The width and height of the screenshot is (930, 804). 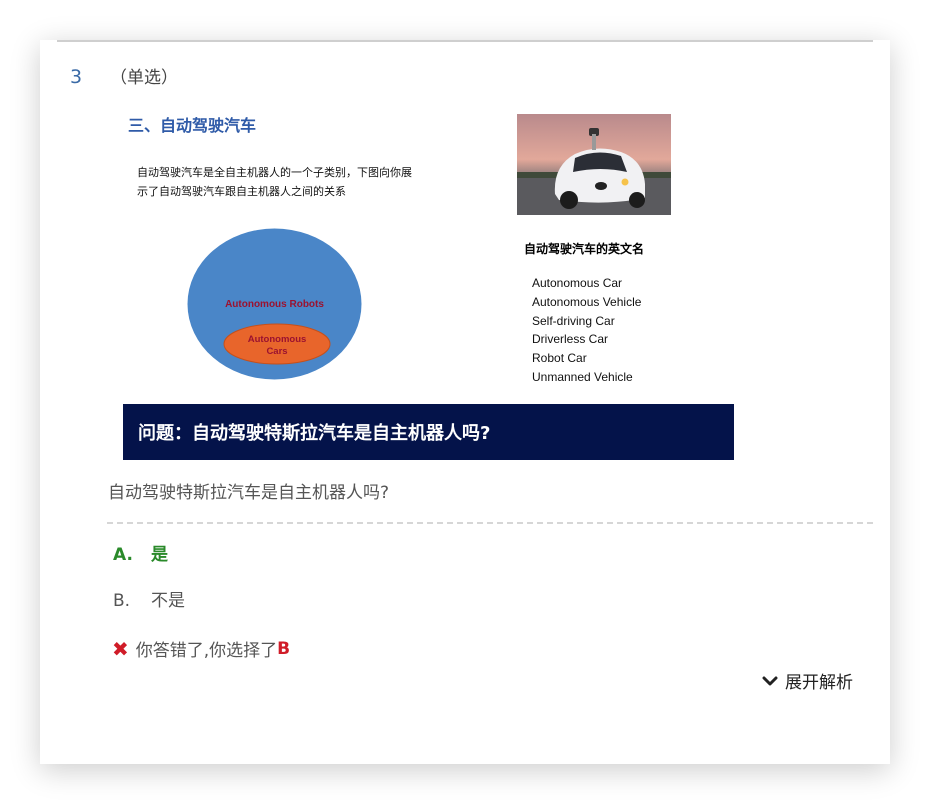 I want to click on answer-result: ✖ 你答错了,你选择了 B, so click(x=201, y=649).